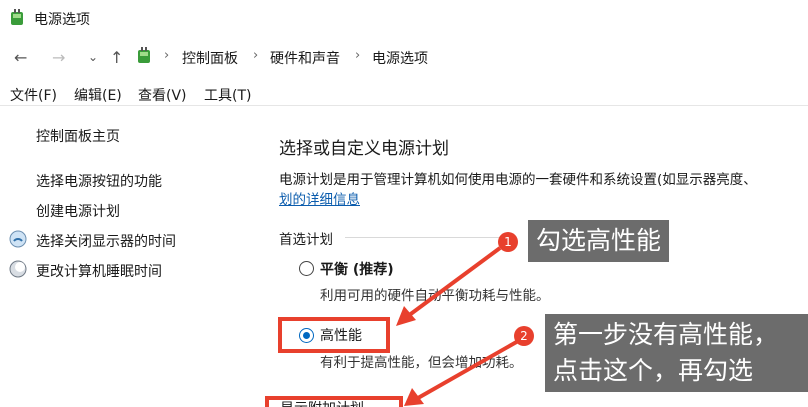 This screenshot has width=808, height=407. Describe the element at coordinates (227, 95) in the screenshot. I see `menu-tools: 工具(T)` at that location.